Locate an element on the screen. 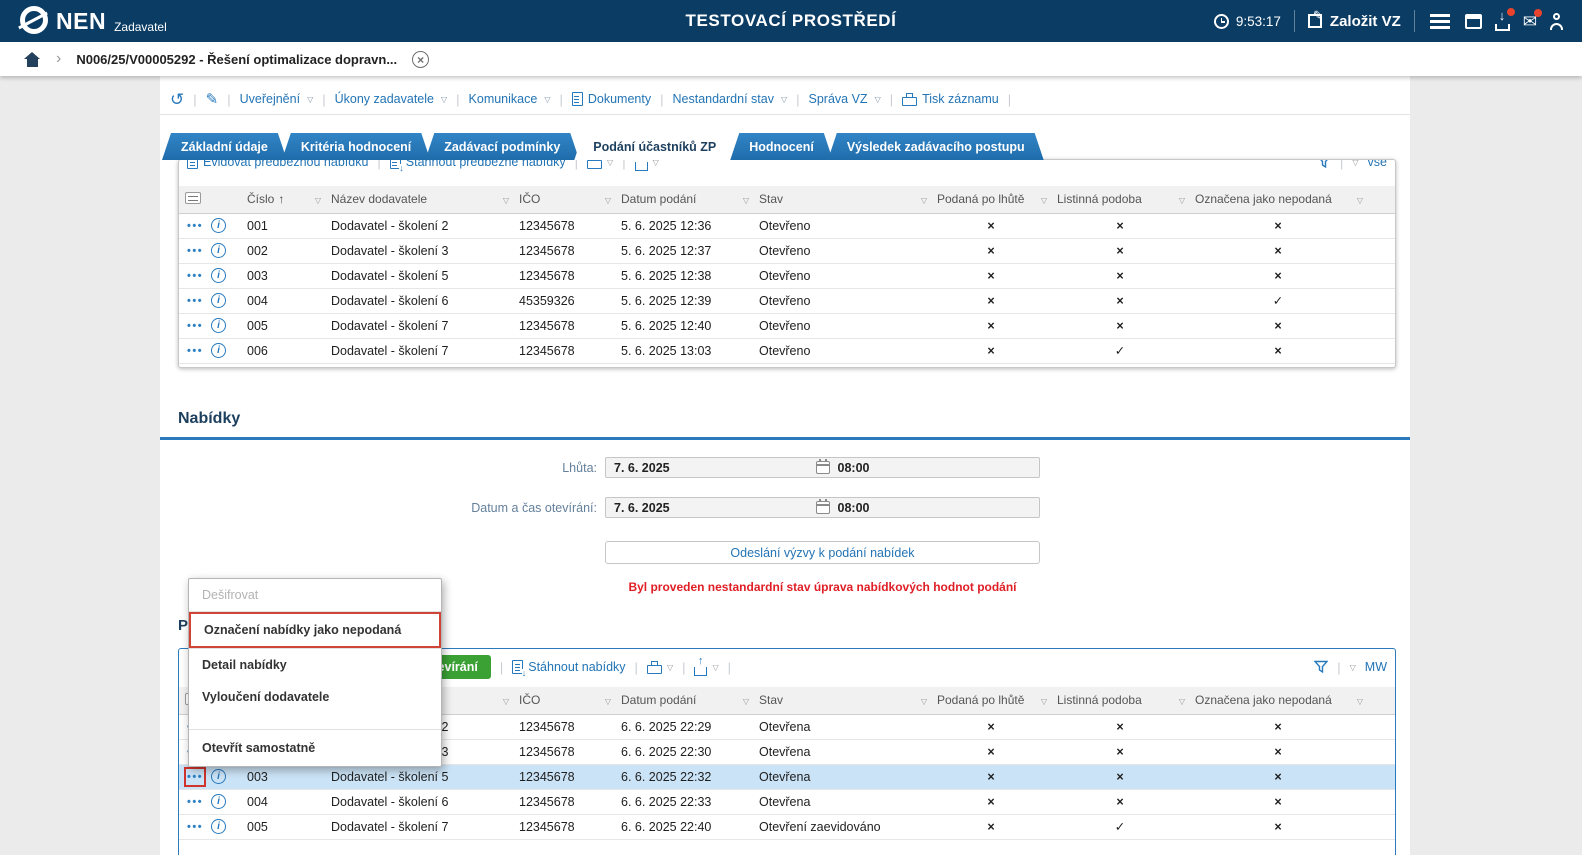 This screenshot has width=1582, height=855. tab-podani-ucastniku-zp: Podání účastníků ZP is located at coordinates (654, 146).